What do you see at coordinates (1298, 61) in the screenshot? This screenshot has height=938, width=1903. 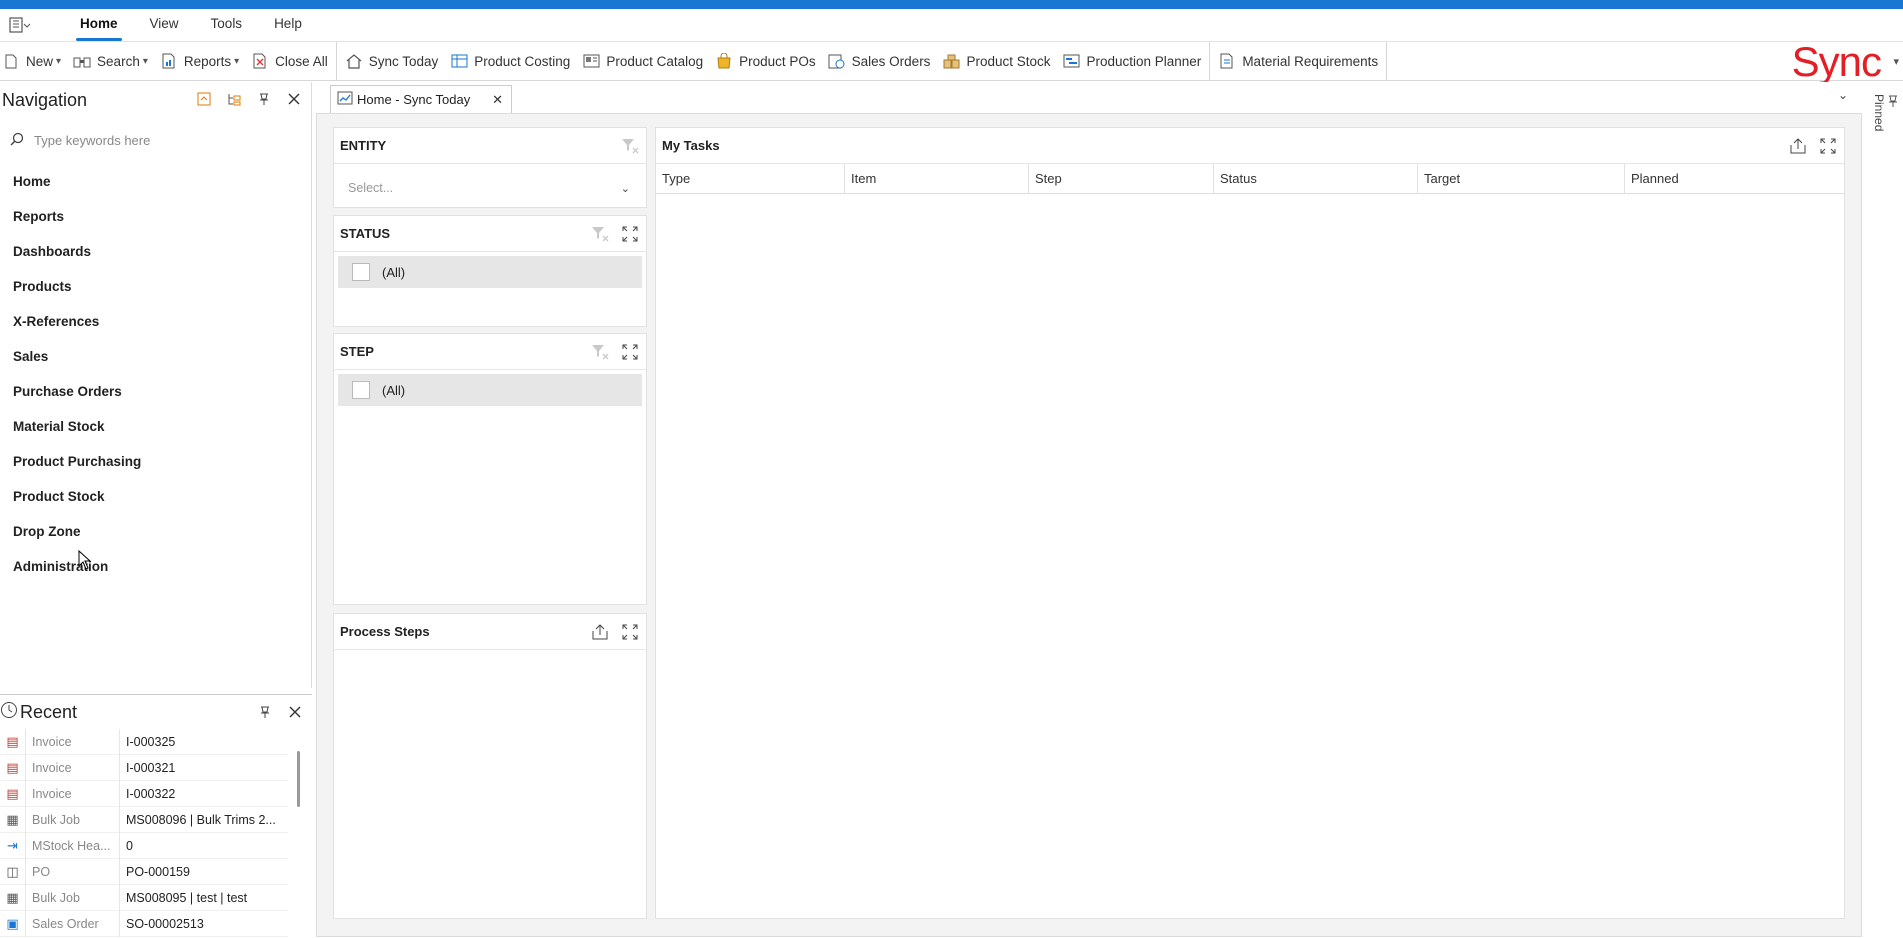 I see `material-requirements-button: Material Requirements` at bounding box center [1298, 61].